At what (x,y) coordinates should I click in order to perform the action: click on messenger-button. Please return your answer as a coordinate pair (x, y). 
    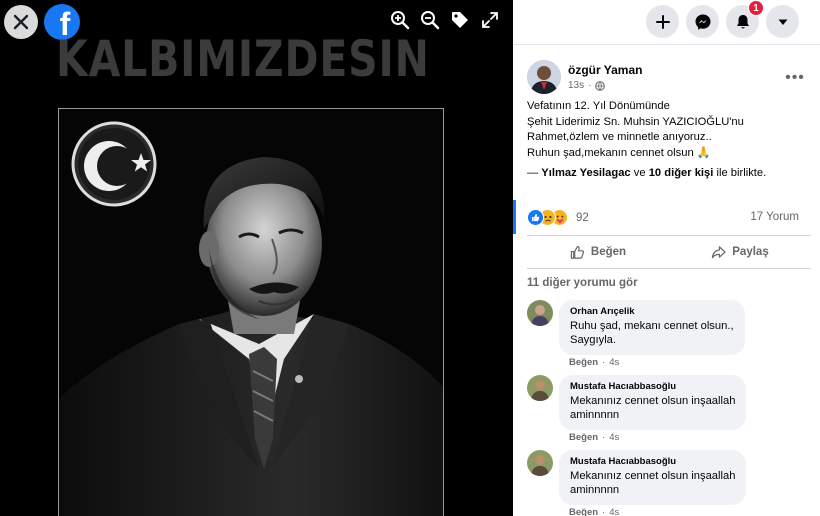
    Looking at the image, I should click on (702, 21).